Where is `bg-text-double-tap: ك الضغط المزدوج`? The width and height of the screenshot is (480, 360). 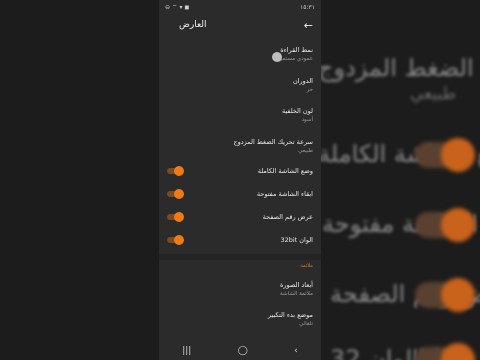
bg-text-double-tap: ك الضغط المزدوج is located at coordinates (399, 68).